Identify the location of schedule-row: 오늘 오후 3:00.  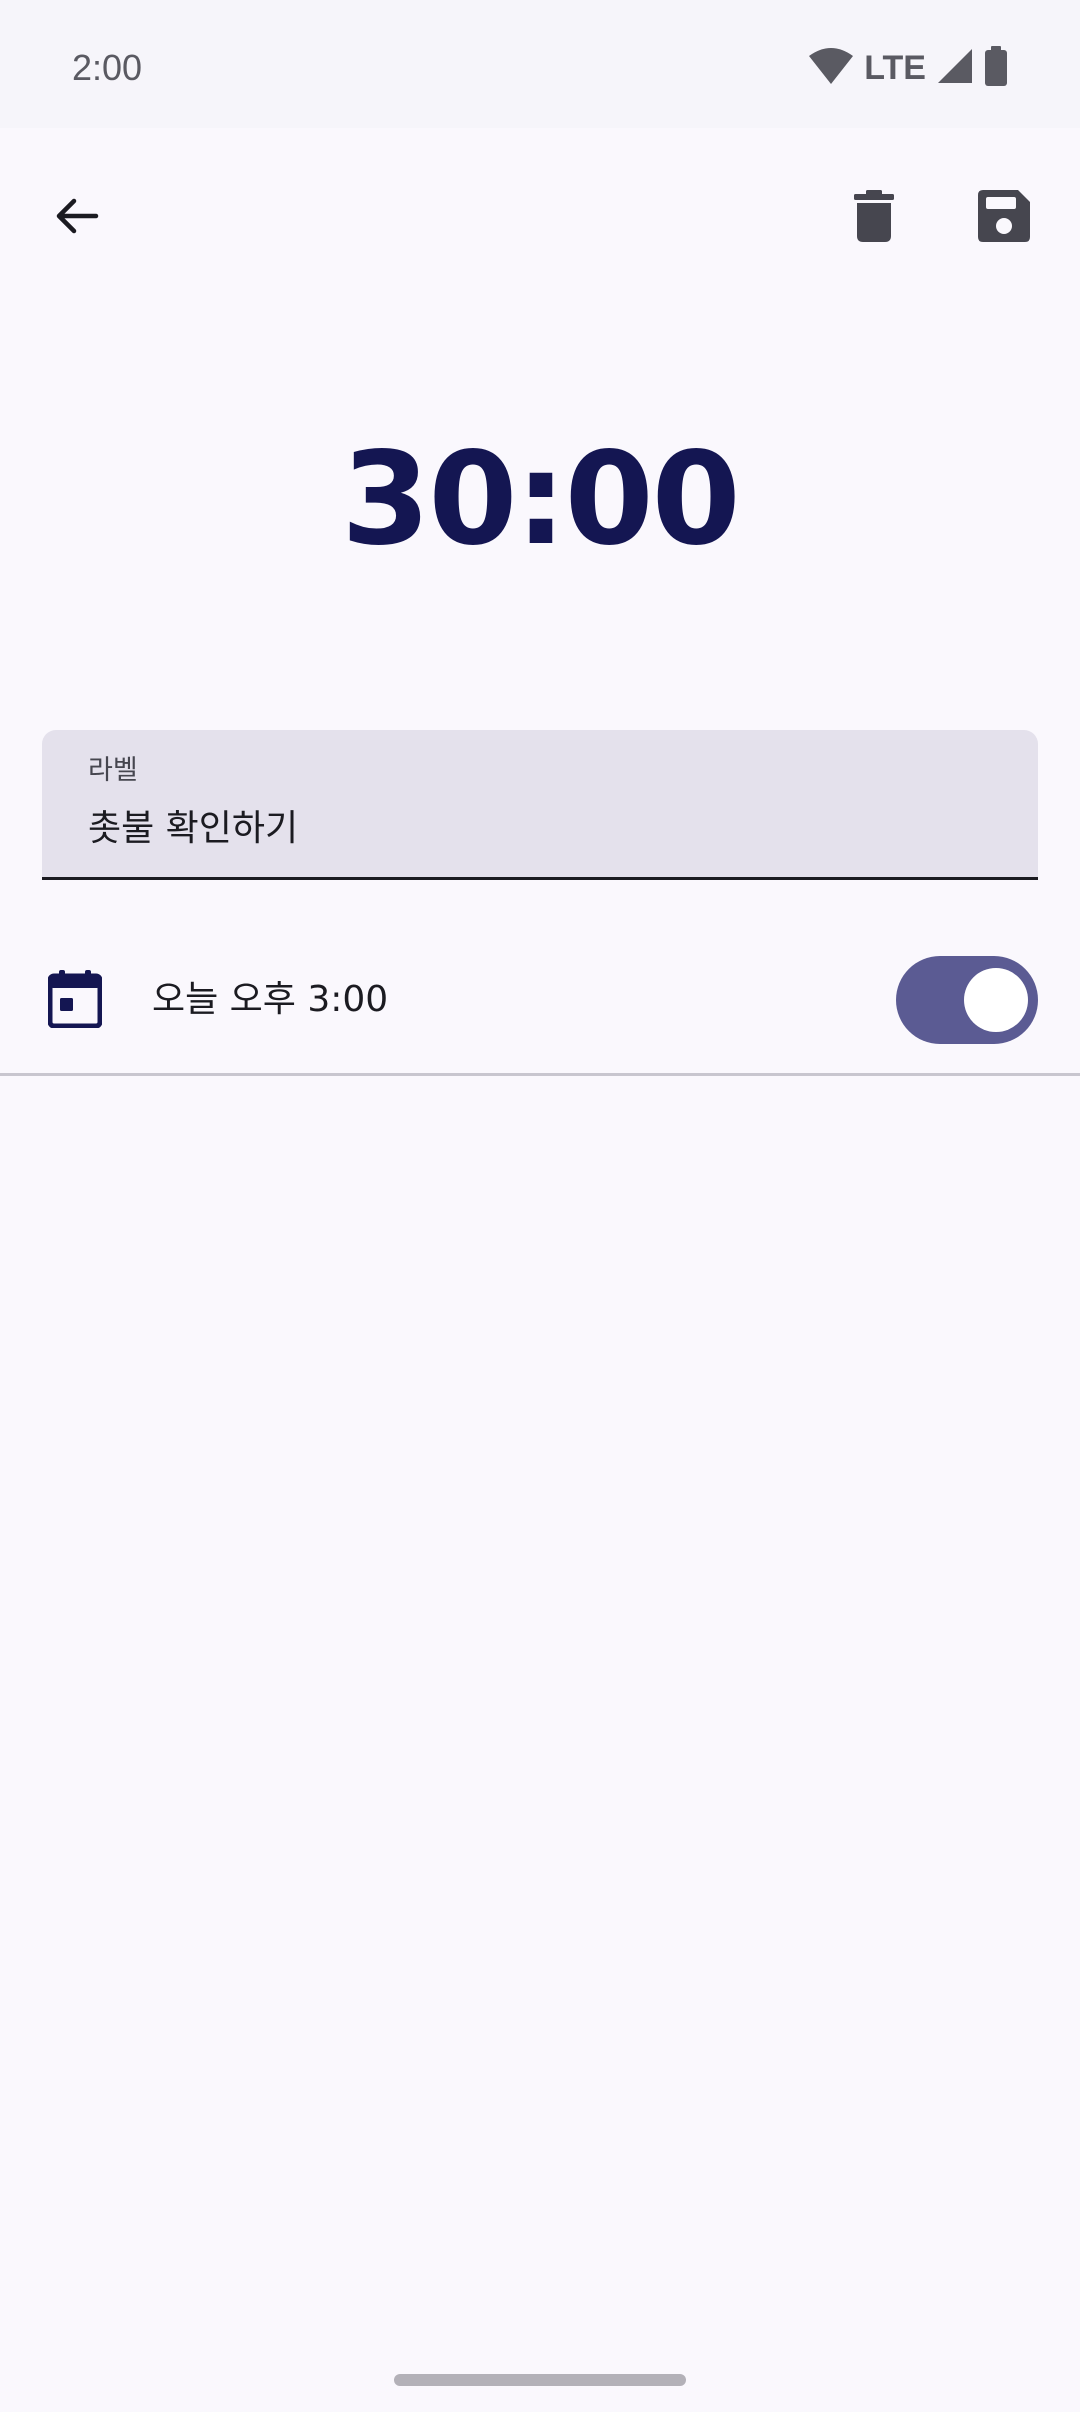
(540, 1008).